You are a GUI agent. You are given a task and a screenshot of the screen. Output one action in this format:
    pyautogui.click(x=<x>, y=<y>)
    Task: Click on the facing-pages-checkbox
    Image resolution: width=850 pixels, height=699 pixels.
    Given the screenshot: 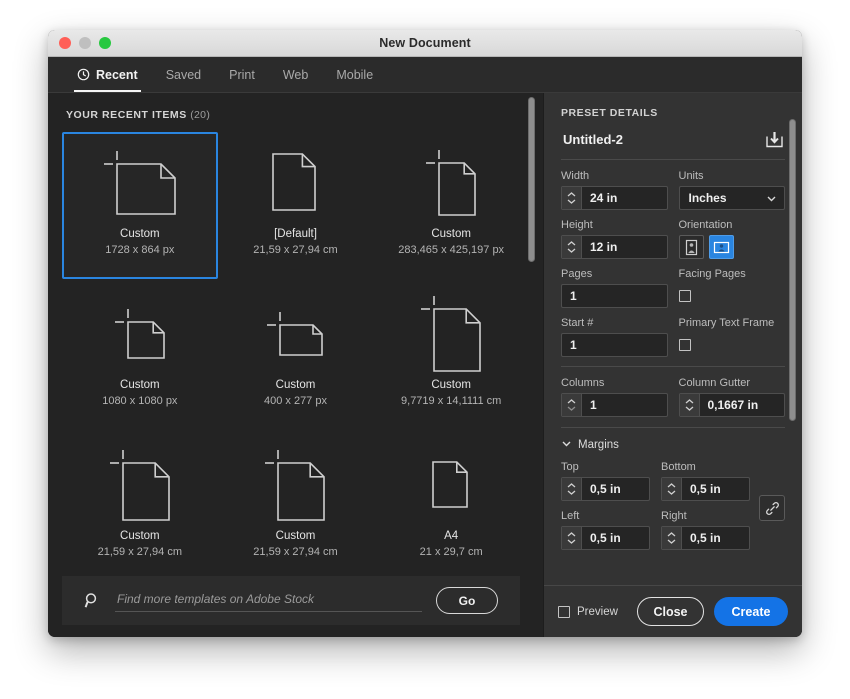 What is the action you would take?
    pyautogui.click(x=684, y=296)
    